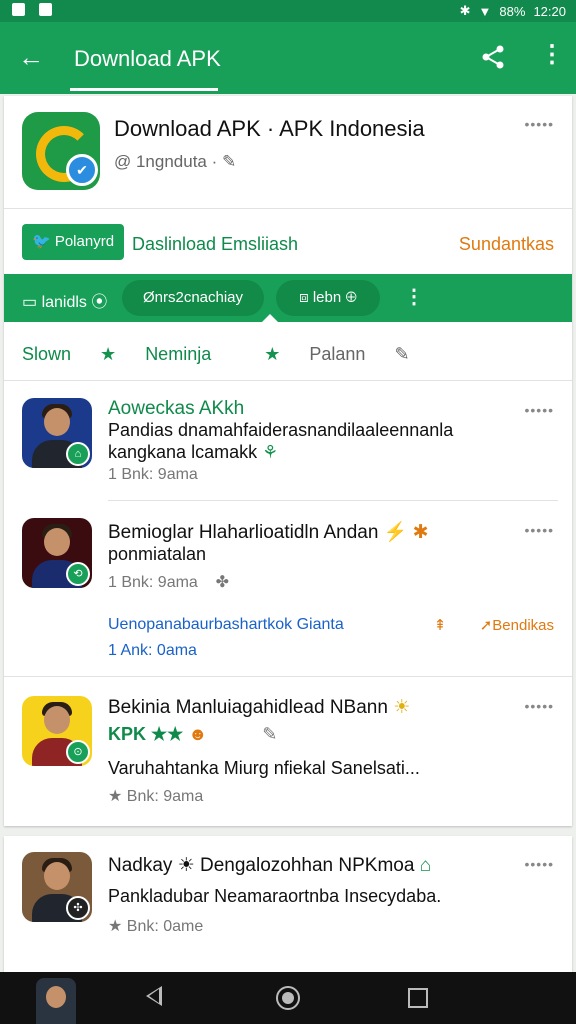 This screenshot has height=1024, width=576. I want to click on bluetooth-icon: ✱, so click(465, 10).